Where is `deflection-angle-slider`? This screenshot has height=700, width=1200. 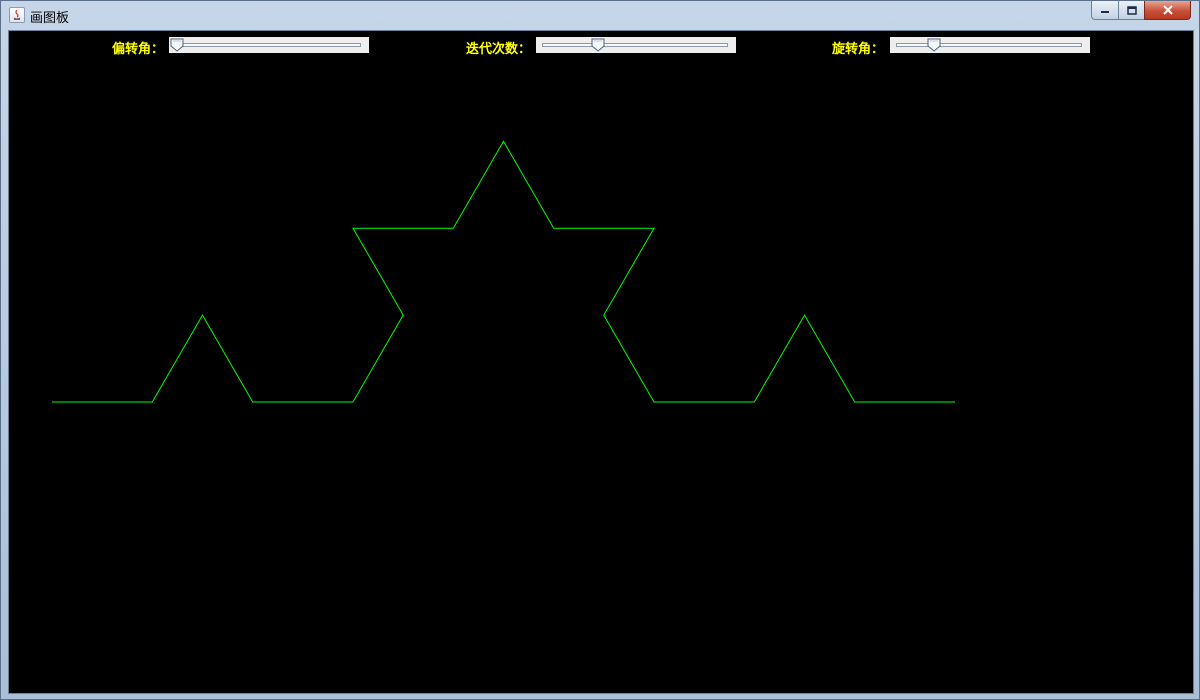 deflection-angle-slider is located at coordinates (269, 45).